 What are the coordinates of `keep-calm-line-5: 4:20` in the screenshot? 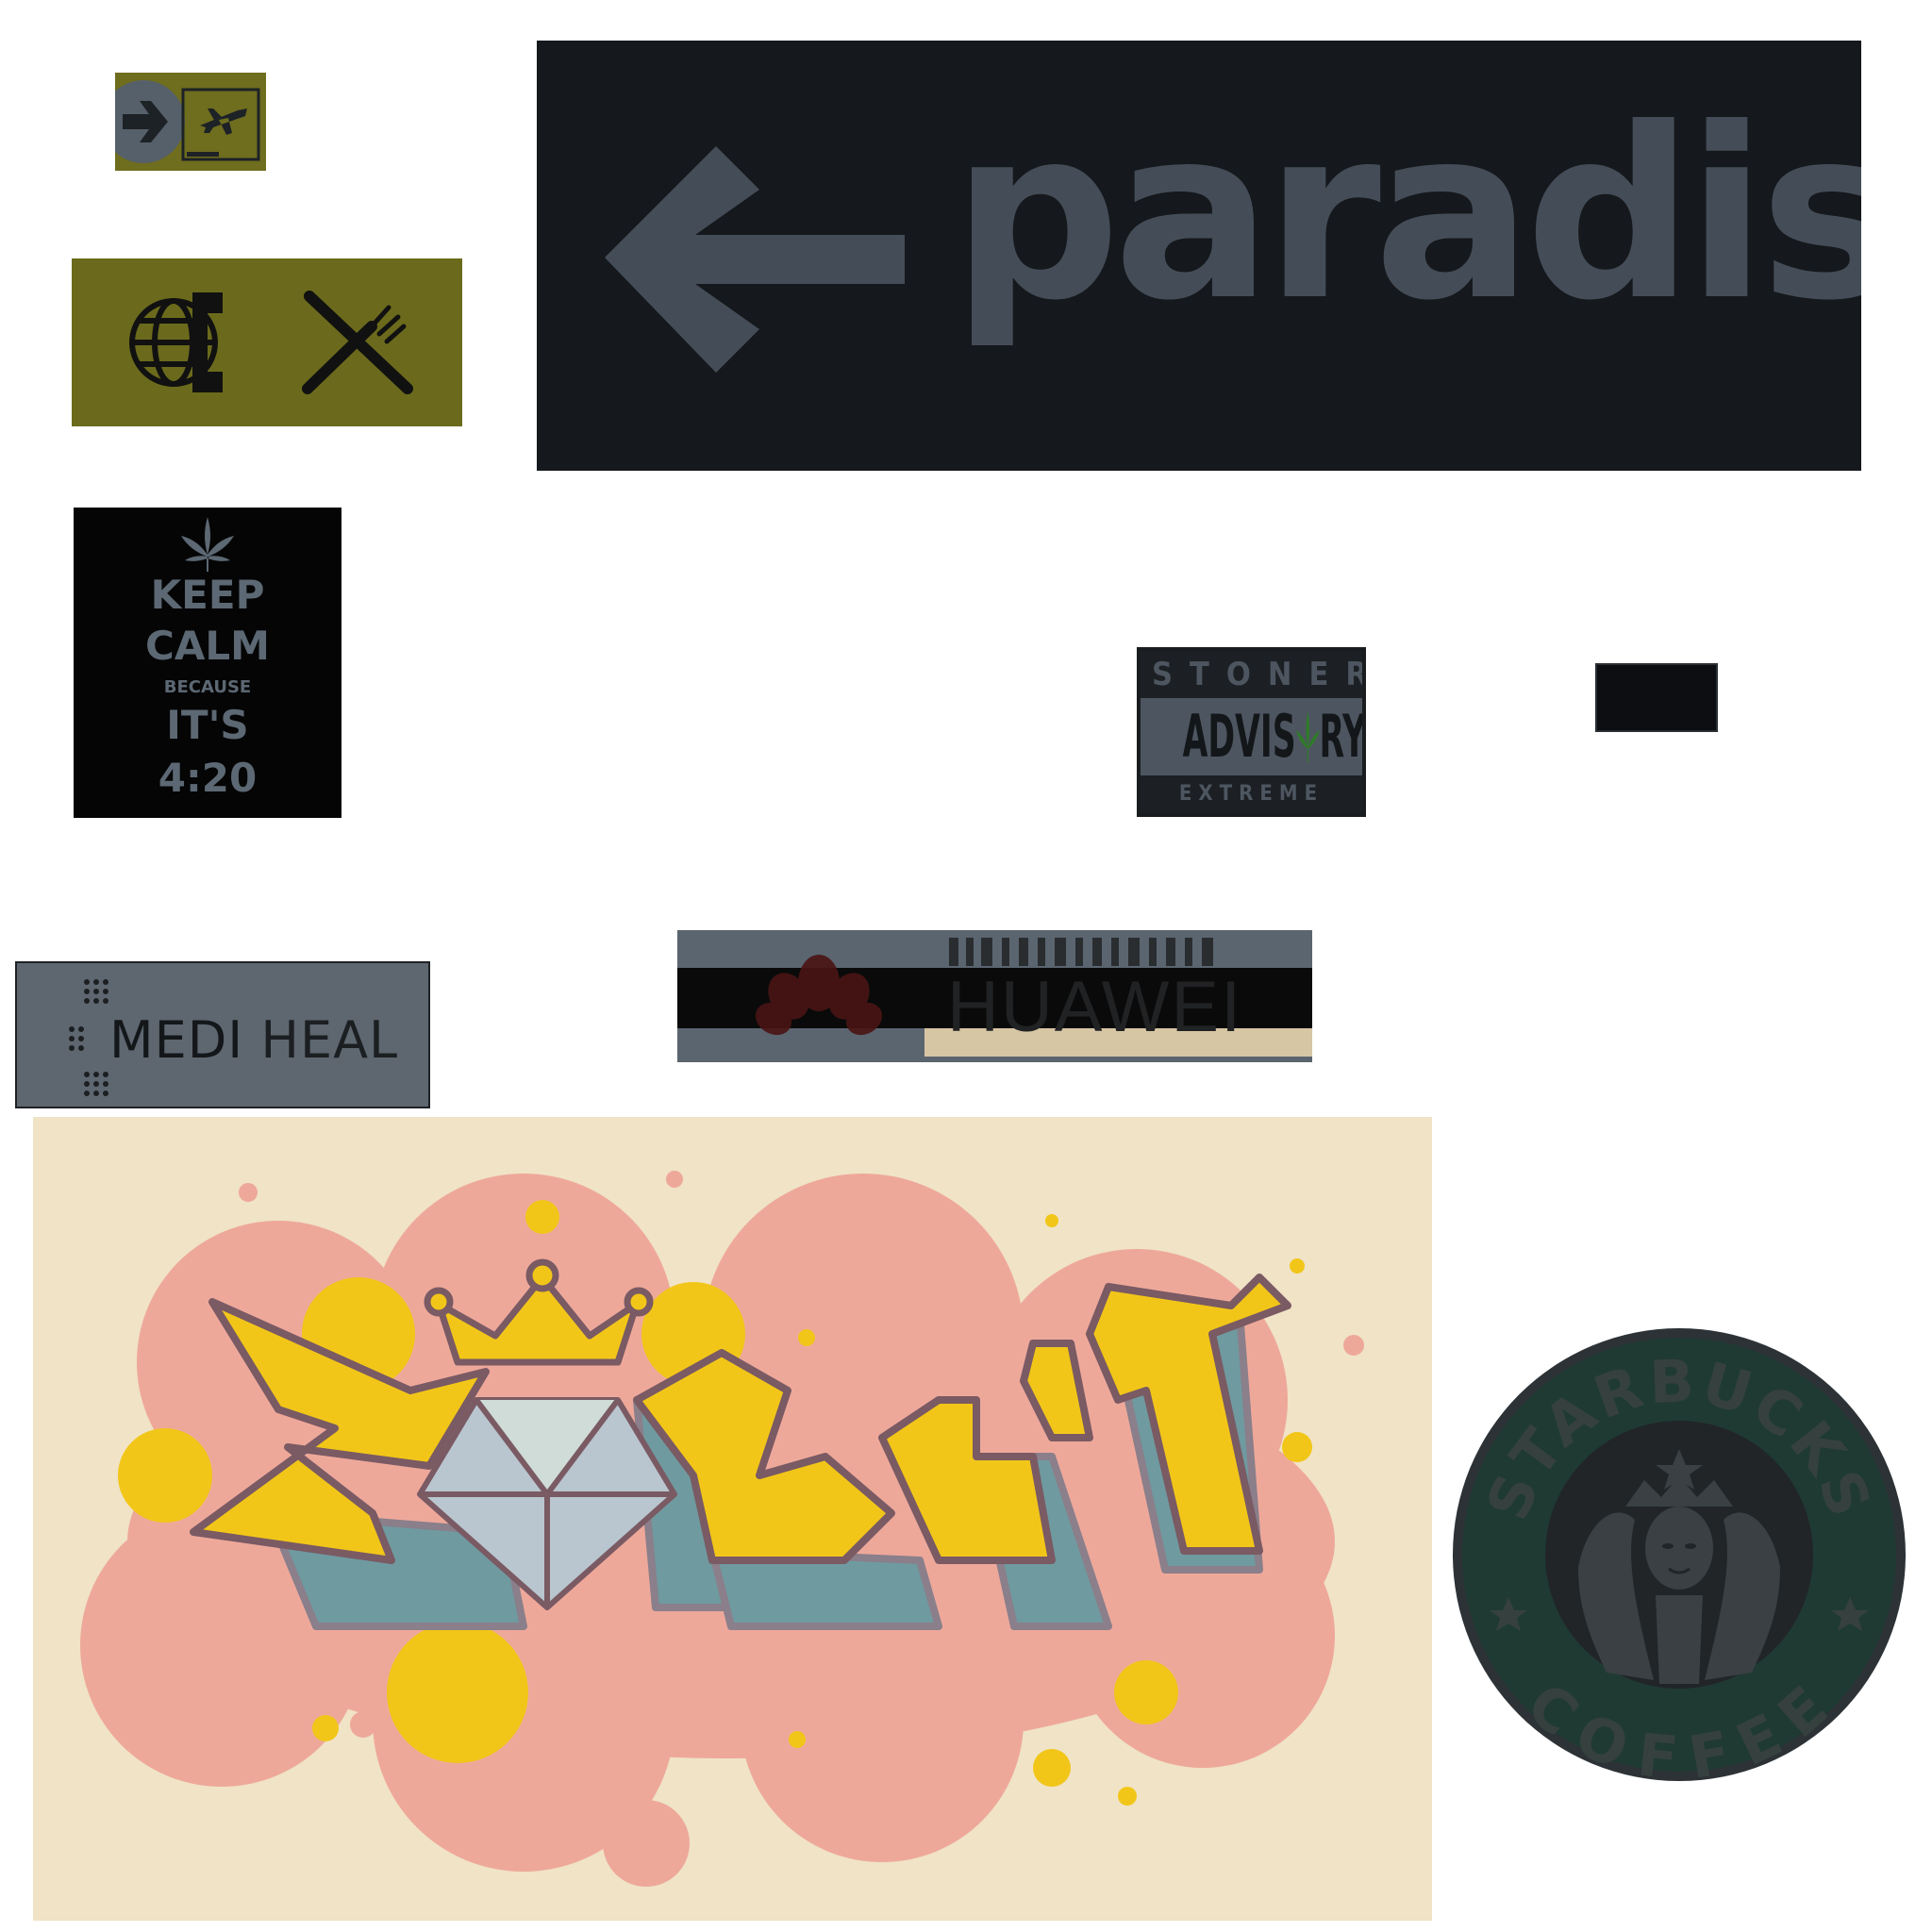 It's located at (208, 778).